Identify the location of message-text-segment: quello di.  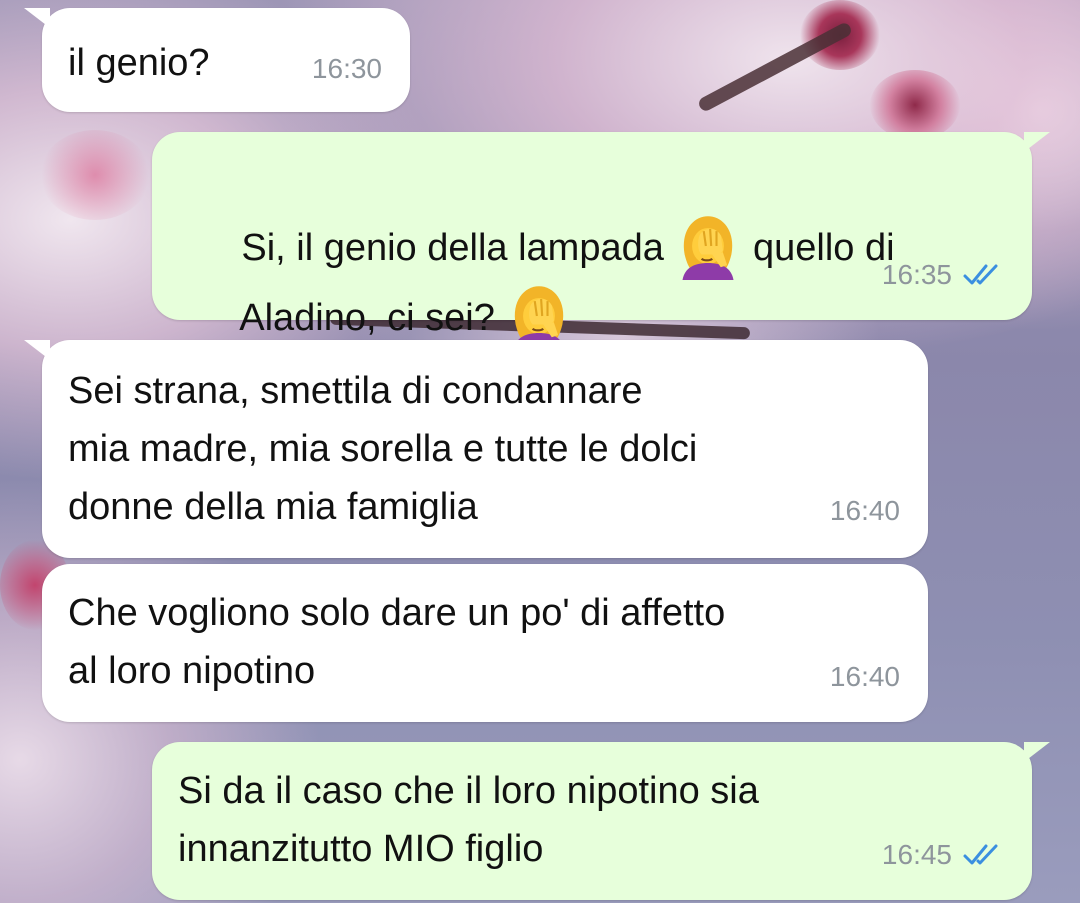
(818, 248).